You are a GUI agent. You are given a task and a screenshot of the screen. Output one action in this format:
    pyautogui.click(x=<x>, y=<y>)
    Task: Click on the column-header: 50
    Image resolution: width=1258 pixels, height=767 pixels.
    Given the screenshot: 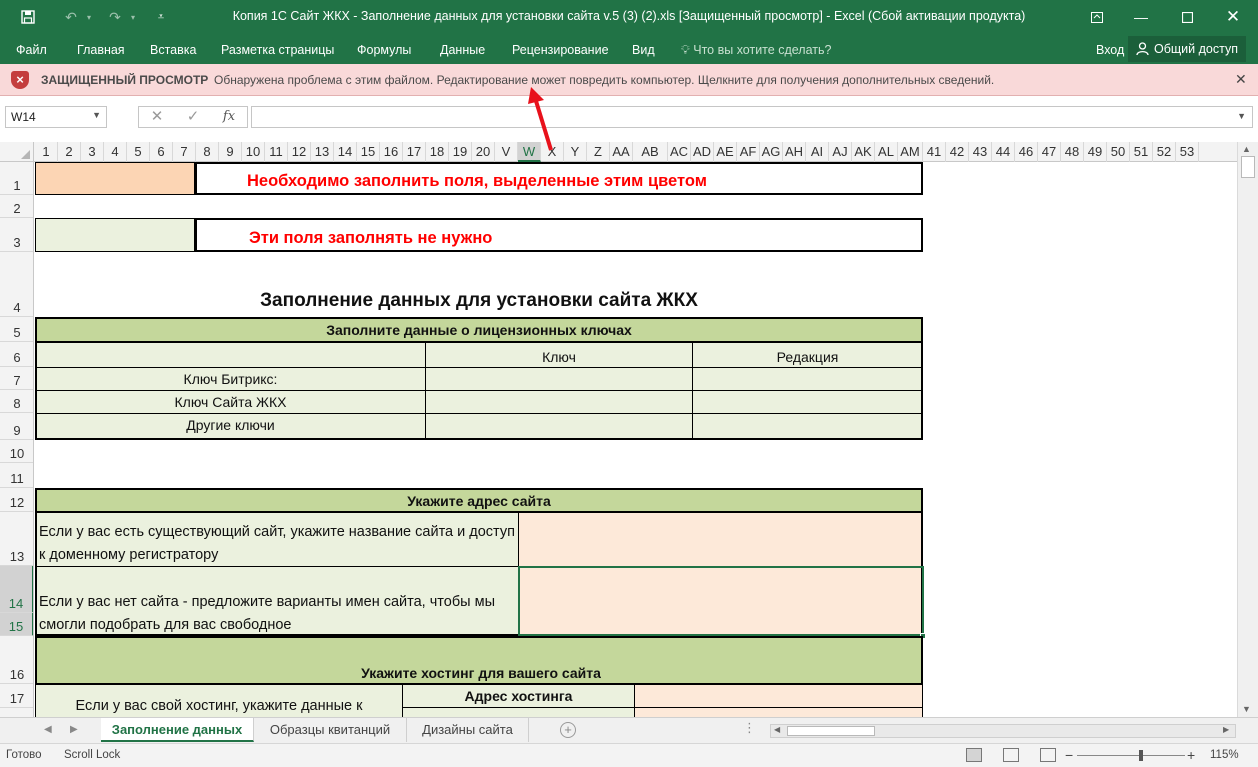 What is the action you would take?
    pyautogui.click(x=1118, y=152)
    